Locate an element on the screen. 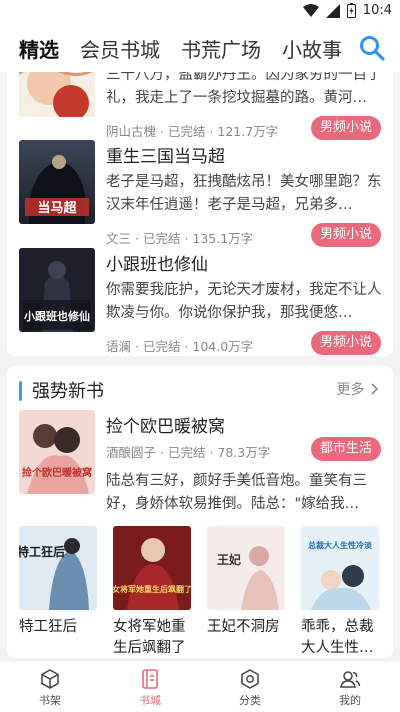 This screenshot has width=400, height=712. book-word-count: 78.3万字 is located at coordinates (244, 452).